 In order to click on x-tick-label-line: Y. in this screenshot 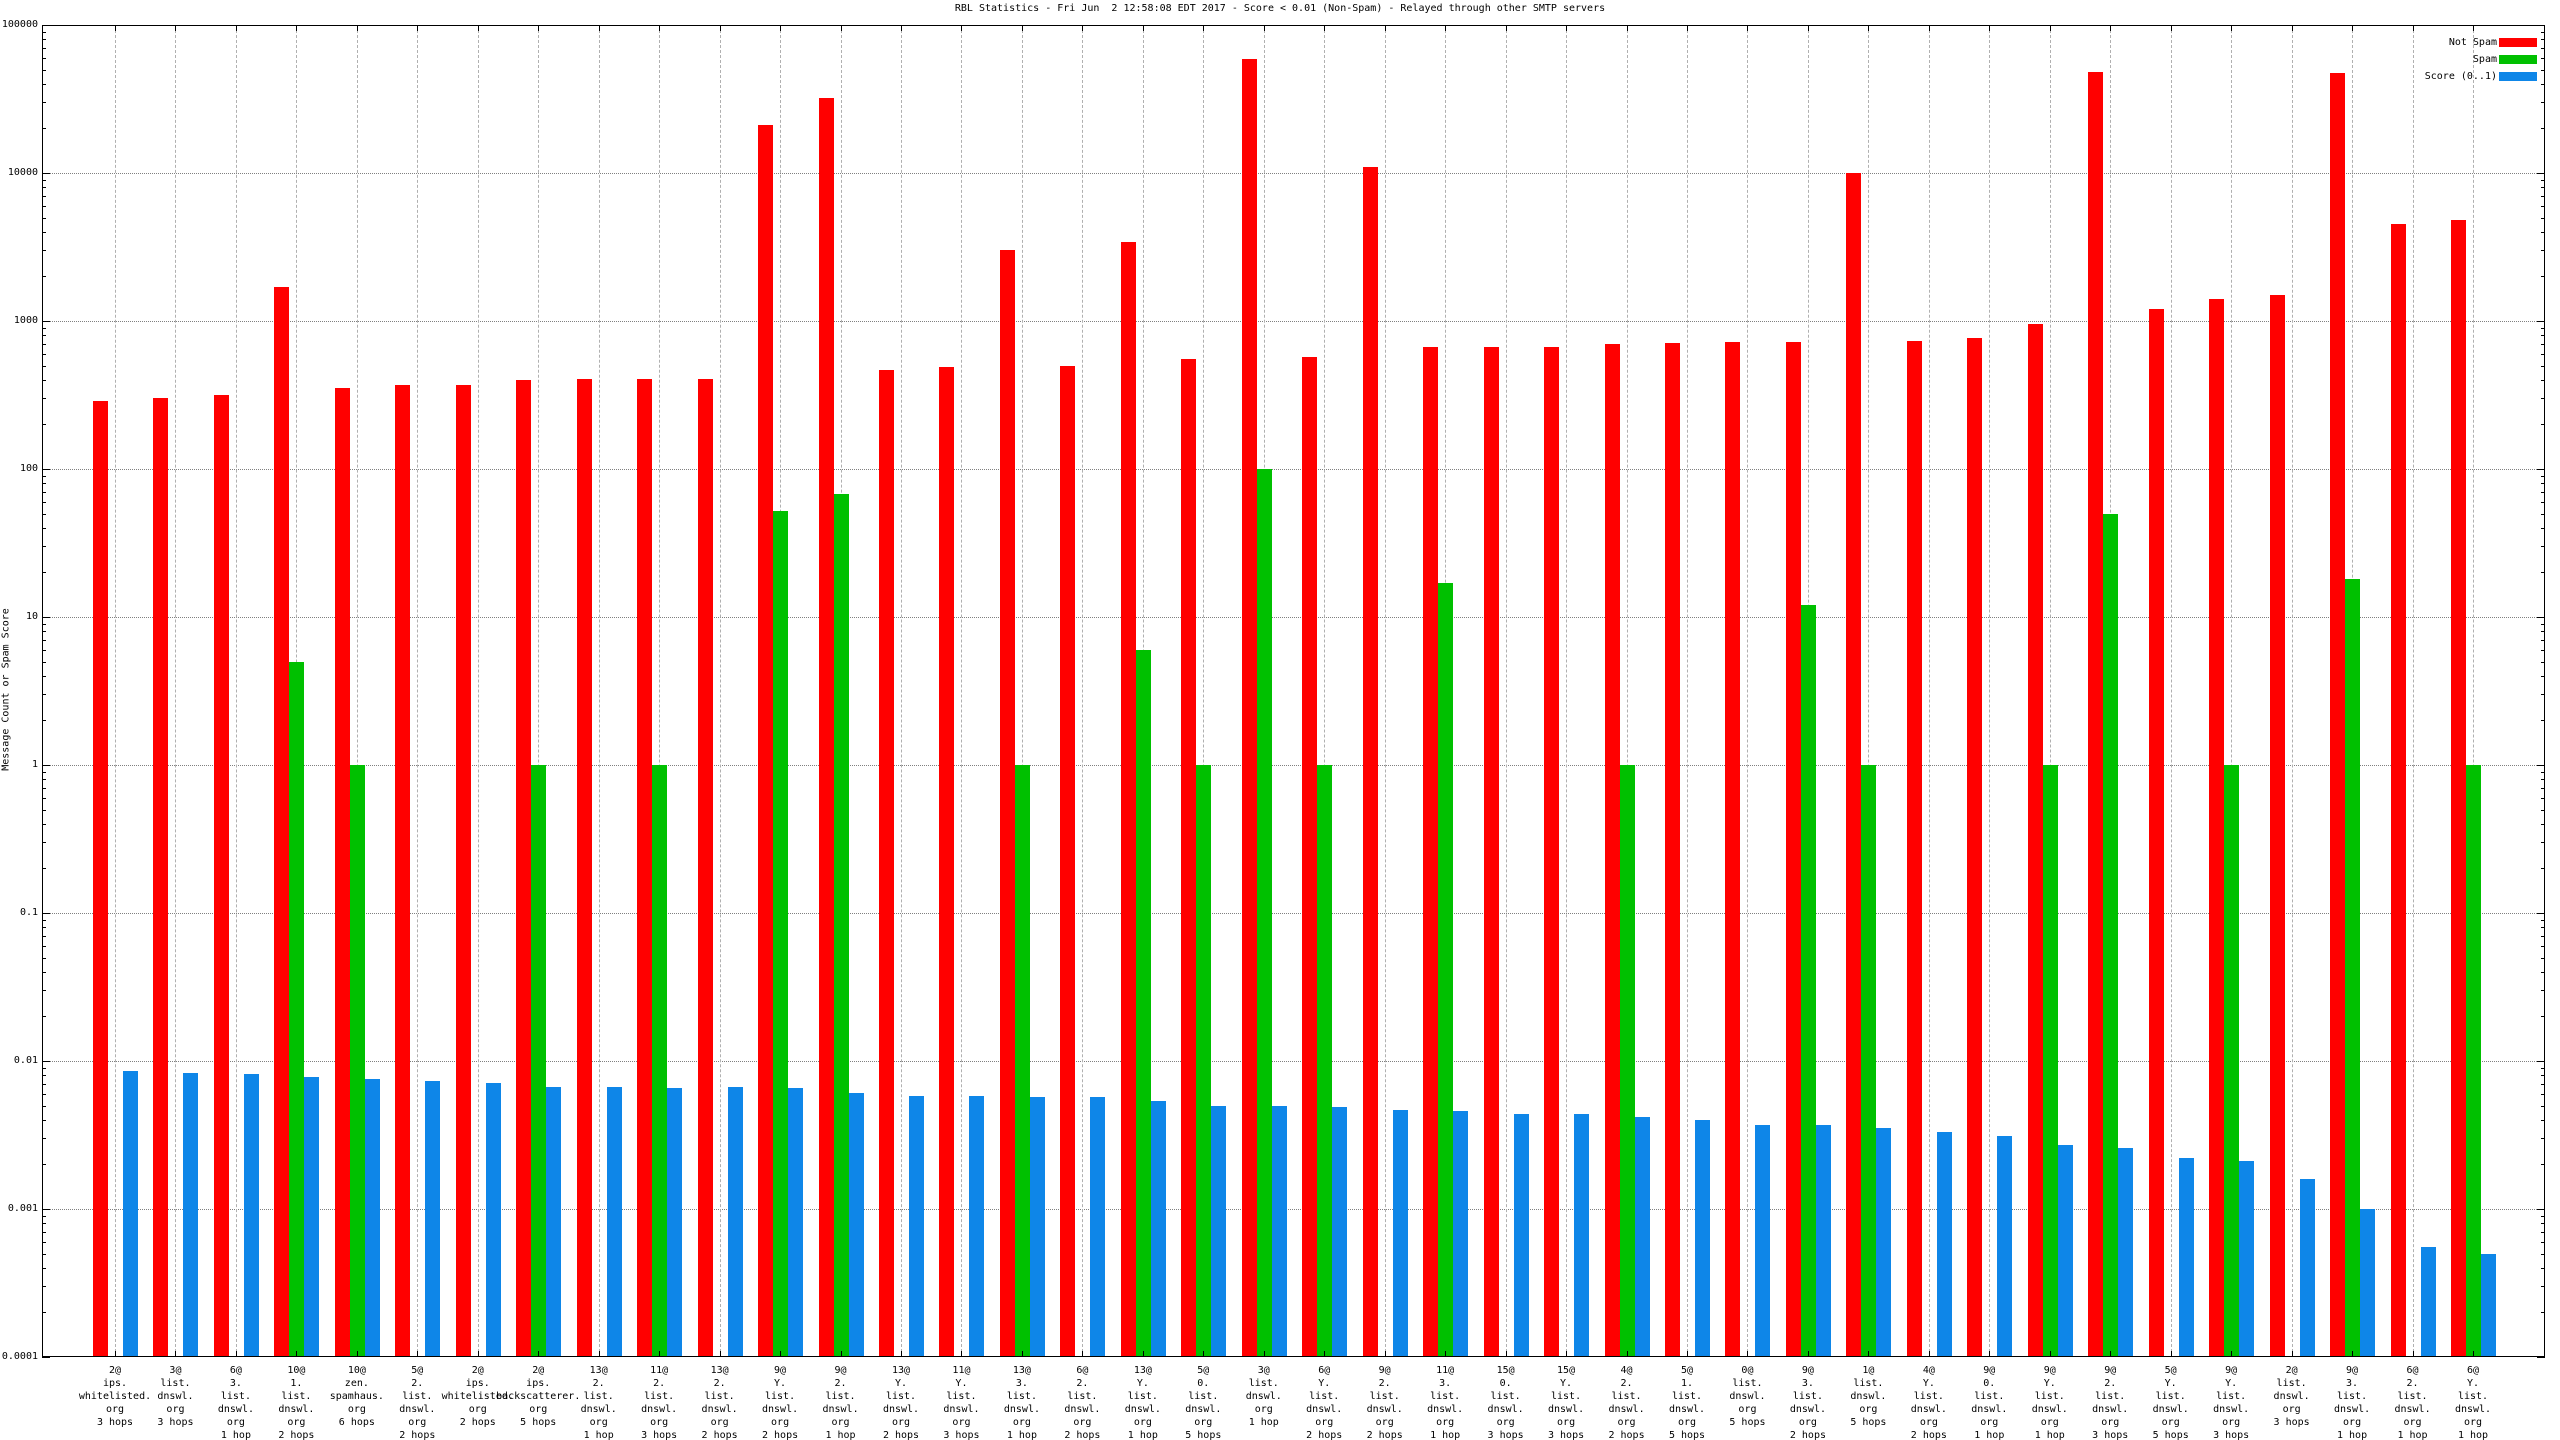, I will do `click(2473, 1383)`.